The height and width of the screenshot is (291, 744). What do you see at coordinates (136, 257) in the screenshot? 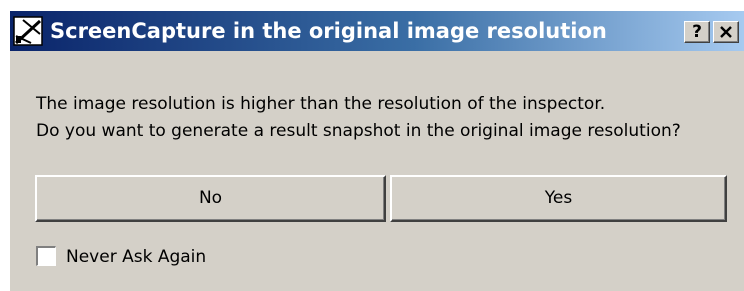
I see `never-ask-again-label: Never Ask Again` at bounding box center [136, 257].